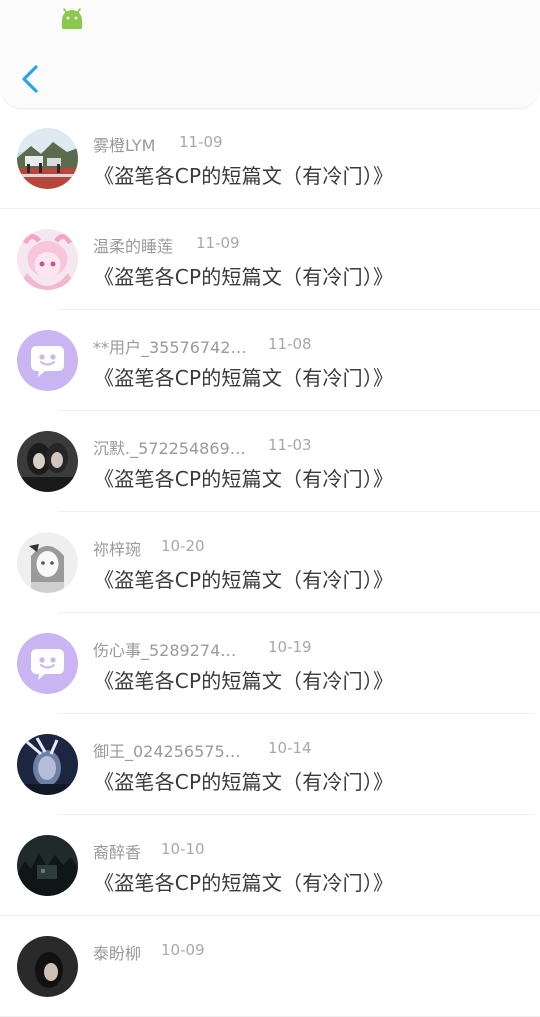 Image resolution: width=540 pixels, height=1017 pixels. What do you see at coordinates (149, 952) in the screenshot?
I see `item-meta: 泰盼柳 10-09` at bounding box center [149, 952].